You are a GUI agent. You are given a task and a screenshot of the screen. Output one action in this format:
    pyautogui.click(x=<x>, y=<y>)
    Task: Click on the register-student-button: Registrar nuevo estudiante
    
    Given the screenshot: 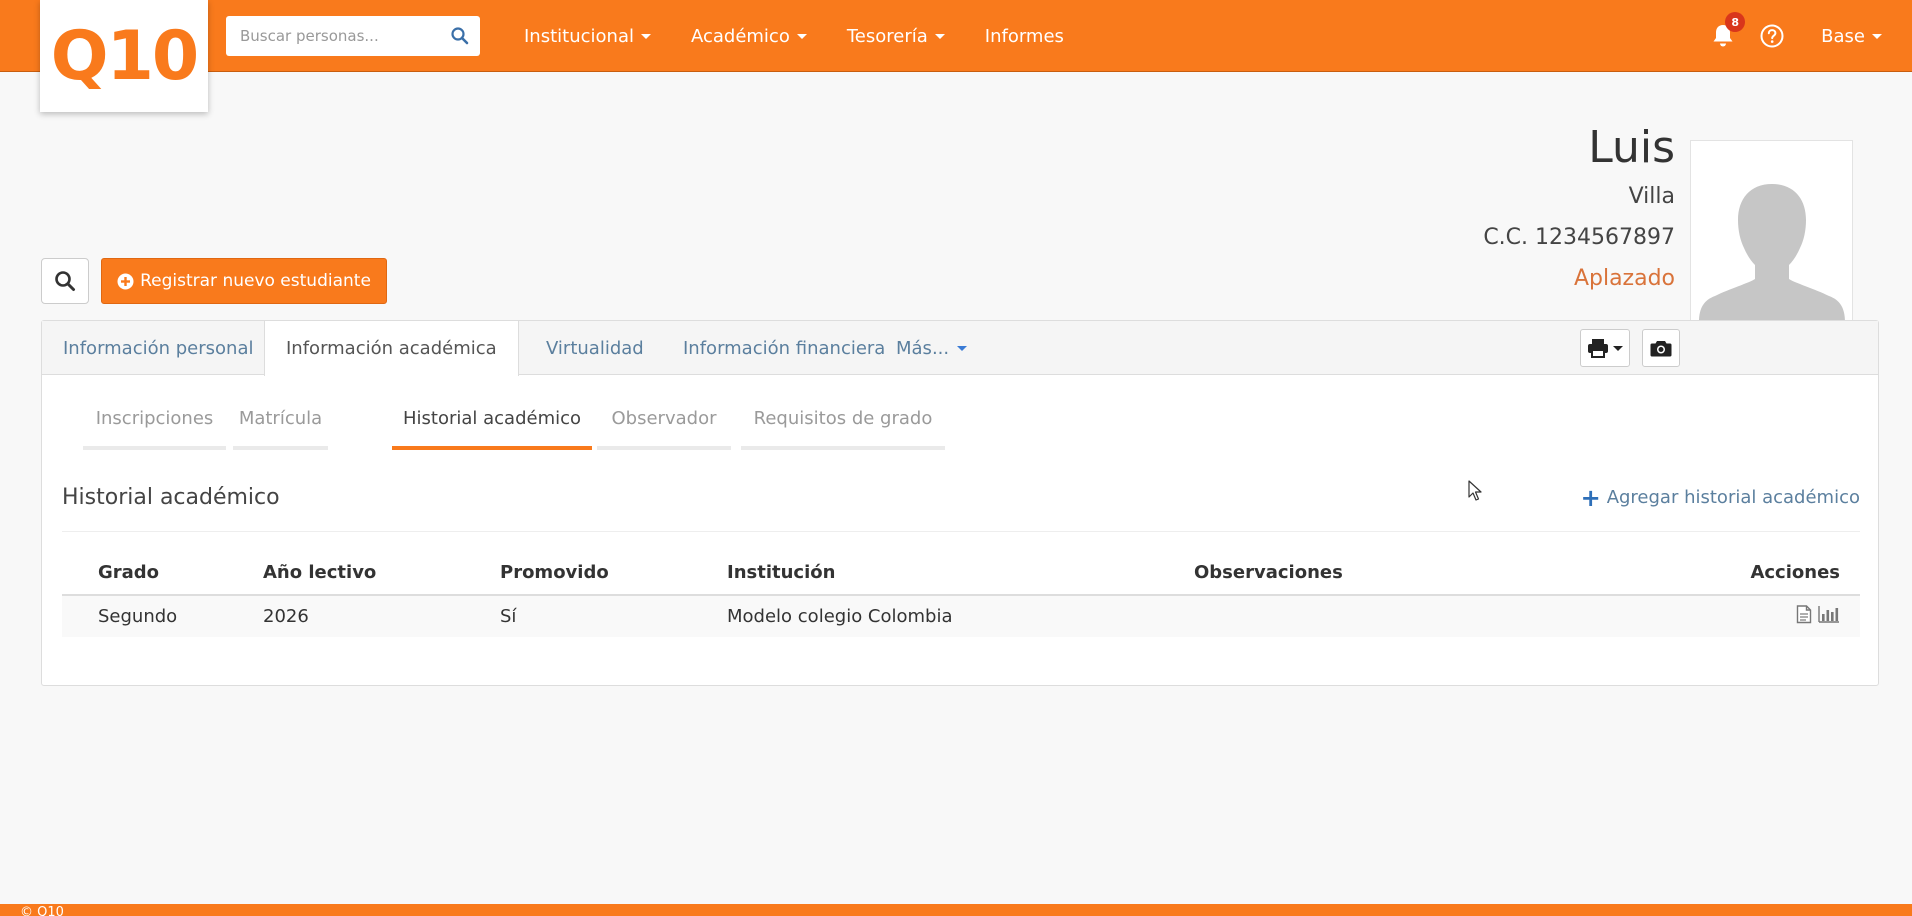 What is the action you would take?
    pyautogui.click(x=244, y=281)
    